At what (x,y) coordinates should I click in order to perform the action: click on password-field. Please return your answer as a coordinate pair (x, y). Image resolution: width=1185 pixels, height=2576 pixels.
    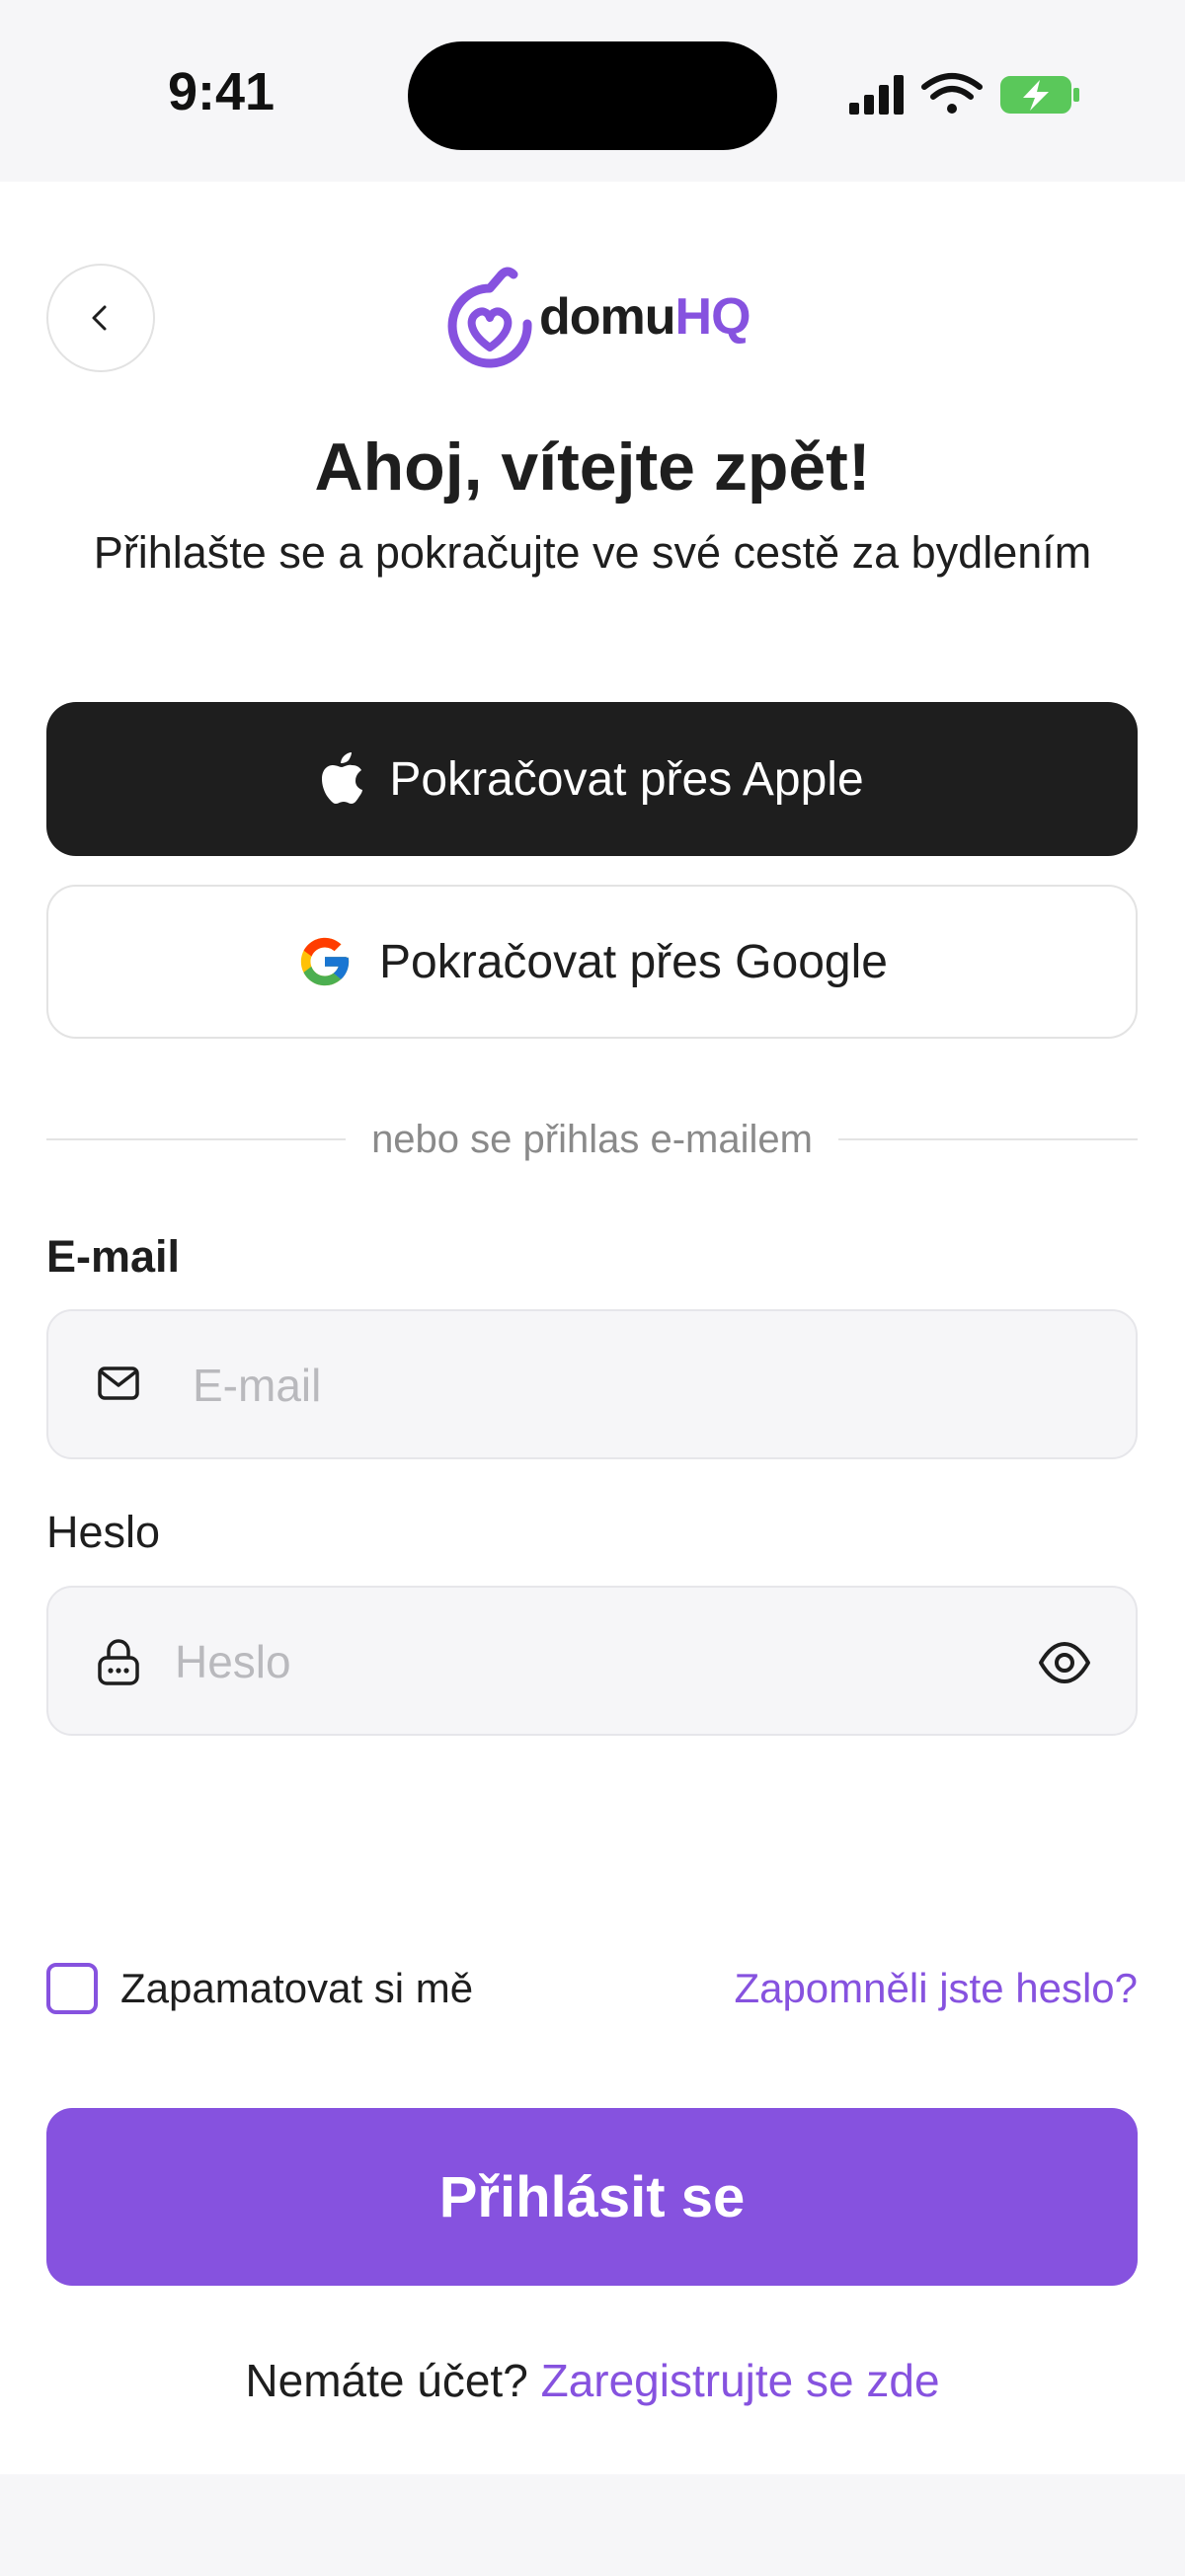
    Looking at the image, I should click on (580, 1662).